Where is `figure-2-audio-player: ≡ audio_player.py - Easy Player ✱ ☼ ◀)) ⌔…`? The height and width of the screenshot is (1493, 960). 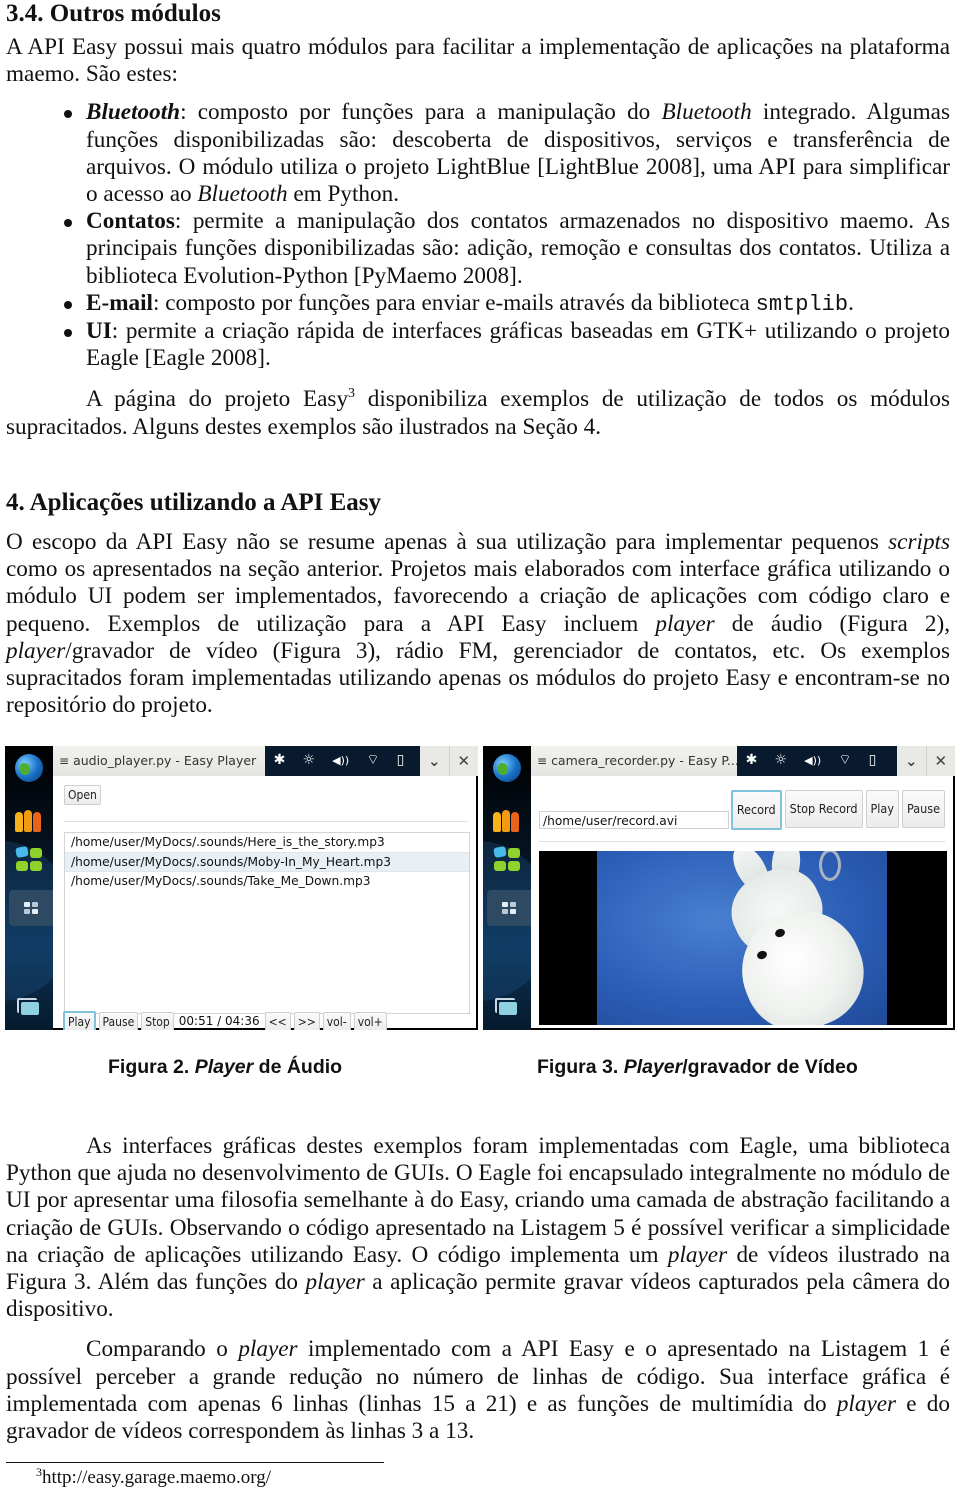 figure-2-audio-player: ≡ audio_player.py - Easy Player ✱ ☼ ◀)) ⌔… is located at coordinates (241, 888).